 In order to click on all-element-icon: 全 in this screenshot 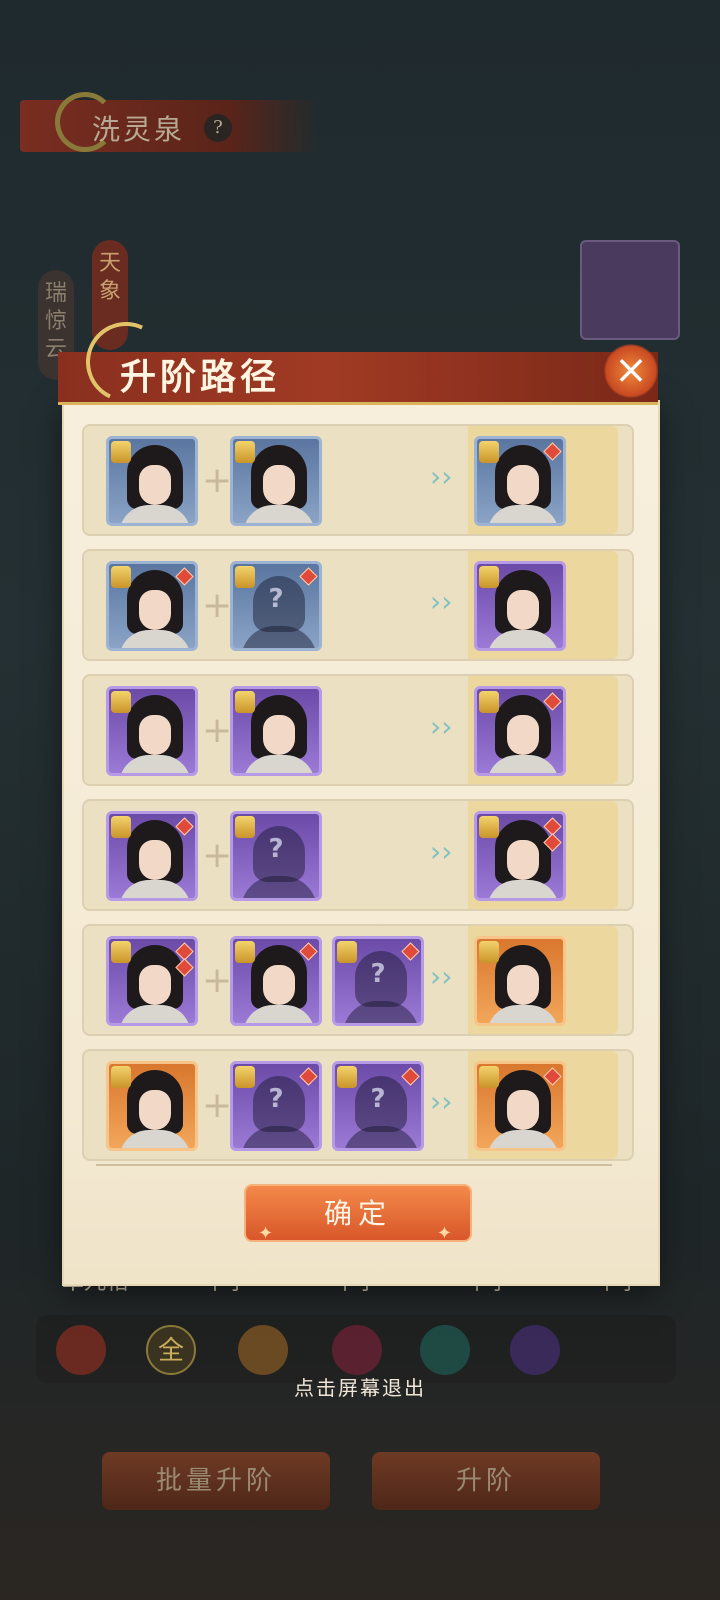, I will do `click(171, 1350)`.